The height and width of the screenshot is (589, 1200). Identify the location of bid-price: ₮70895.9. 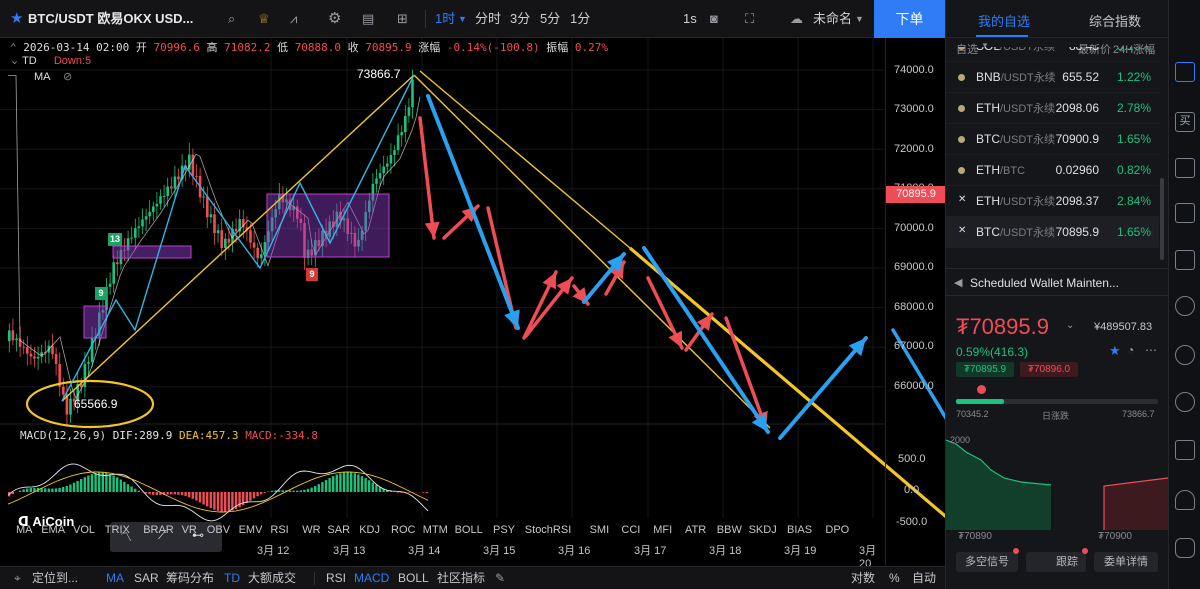
(985, 369).